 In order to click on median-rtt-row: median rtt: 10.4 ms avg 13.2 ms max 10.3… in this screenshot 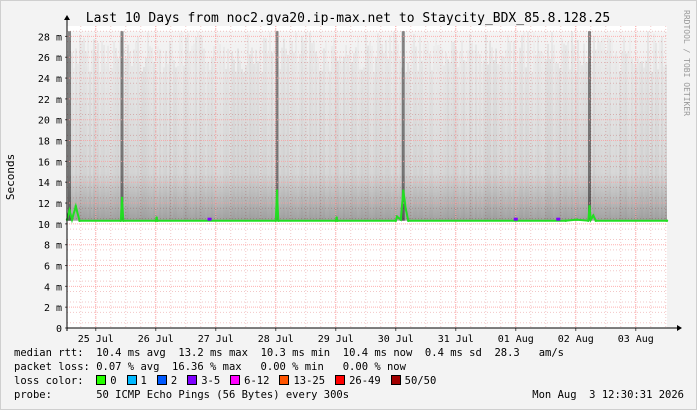, I will do `click(289, 353)`.